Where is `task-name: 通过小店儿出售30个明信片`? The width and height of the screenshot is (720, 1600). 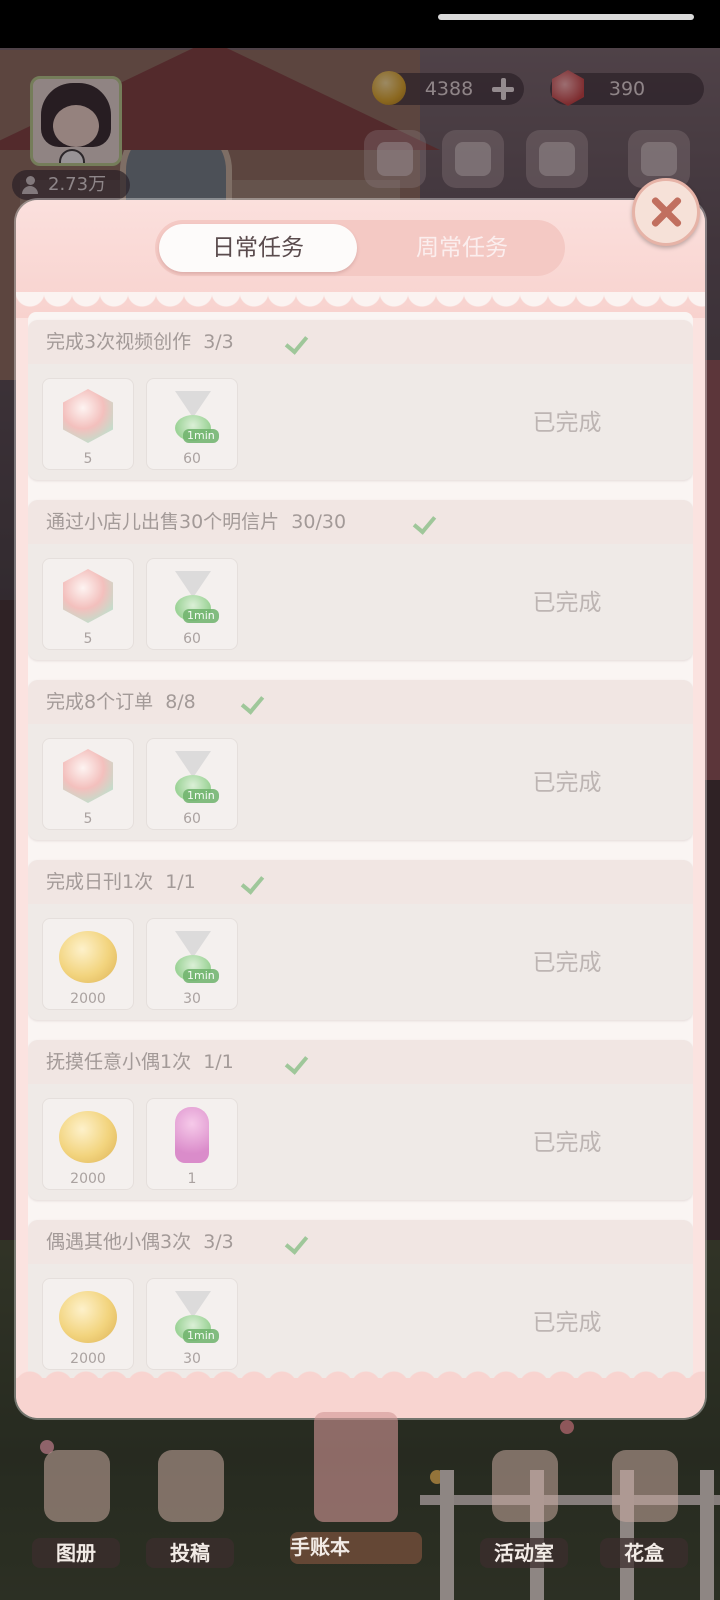 task-name: 通过小店儿出售30个明信片 is located at coordinates (163, 522).